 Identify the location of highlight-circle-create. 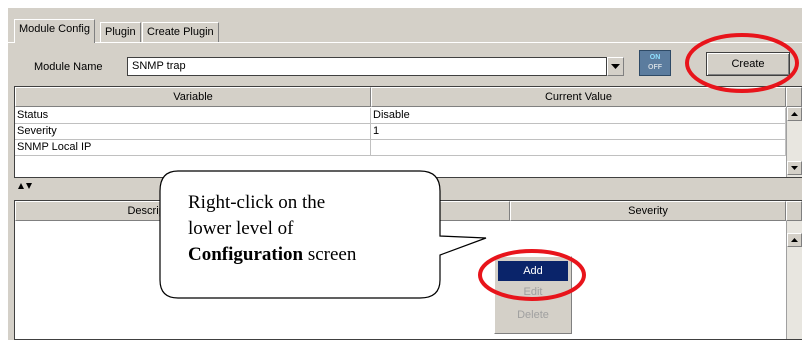
(742, 63).